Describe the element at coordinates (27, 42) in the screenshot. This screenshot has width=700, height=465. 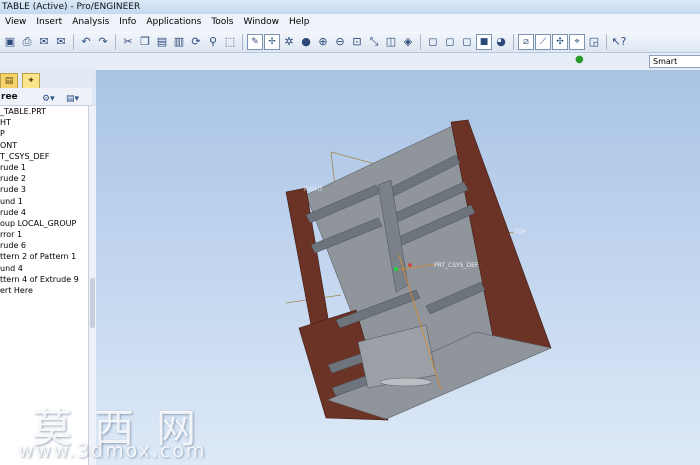
I see `print-icon: ⎙` at that location.